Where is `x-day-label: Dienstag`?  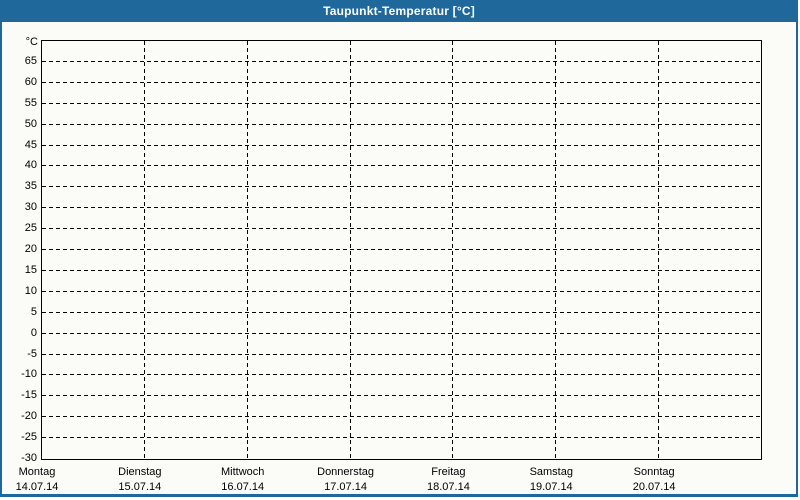
x-day-label: Dienstag is located at coordinates (140, 472).